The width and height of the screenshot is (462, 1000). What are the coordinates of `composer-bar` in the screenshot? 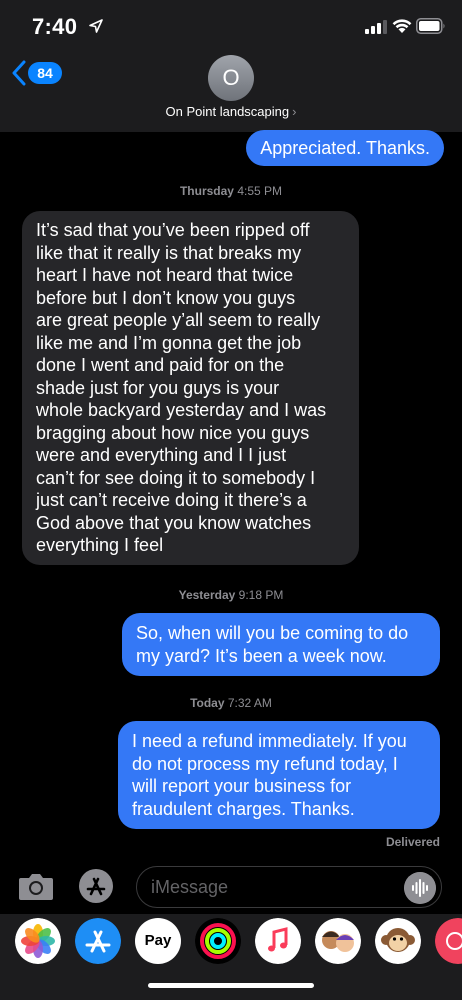 It's located at (231, 888).